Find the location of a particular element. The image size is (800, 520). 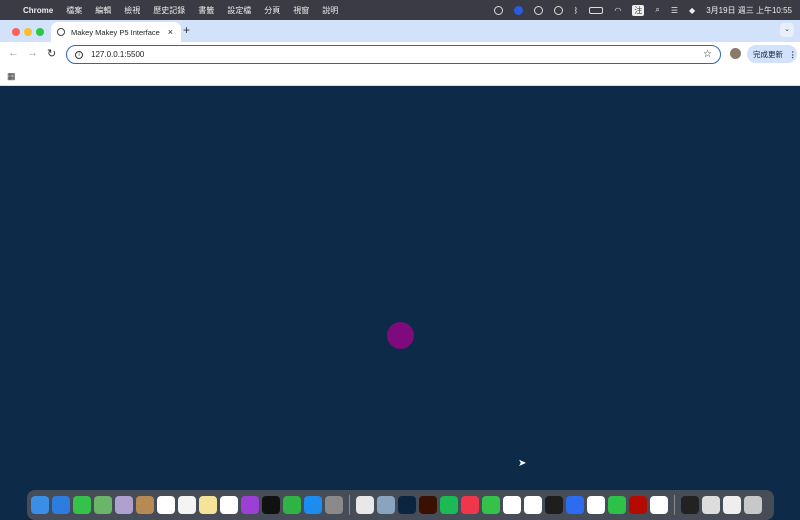

menu-app-name: Chrome is located at coordinates (38, 10).